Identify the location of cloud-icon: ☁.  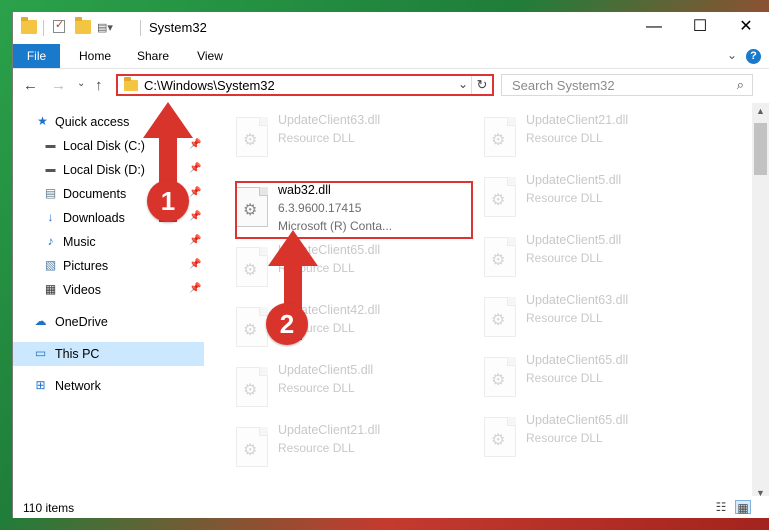
(40, 321).